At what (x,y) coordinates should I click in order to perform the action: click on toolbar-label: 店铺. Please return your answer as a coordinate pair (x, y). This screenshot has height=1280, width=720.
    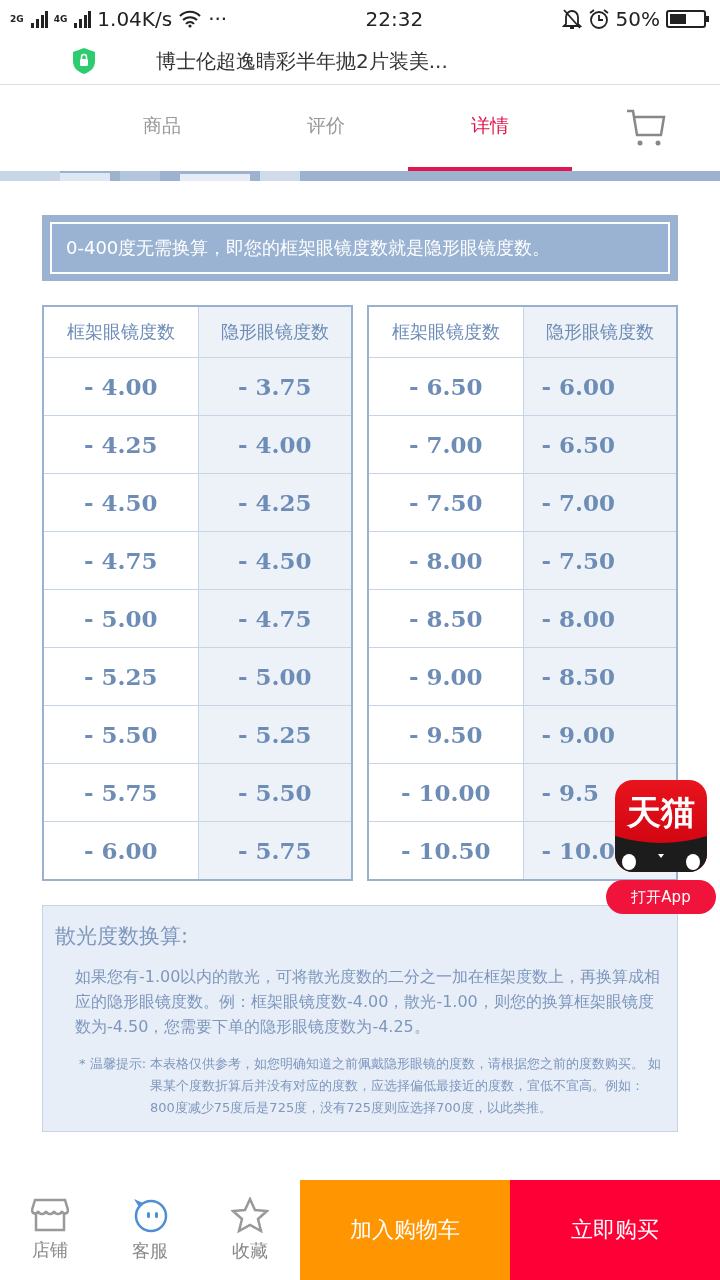
    Looking at the image, I should click on (50, 1250).